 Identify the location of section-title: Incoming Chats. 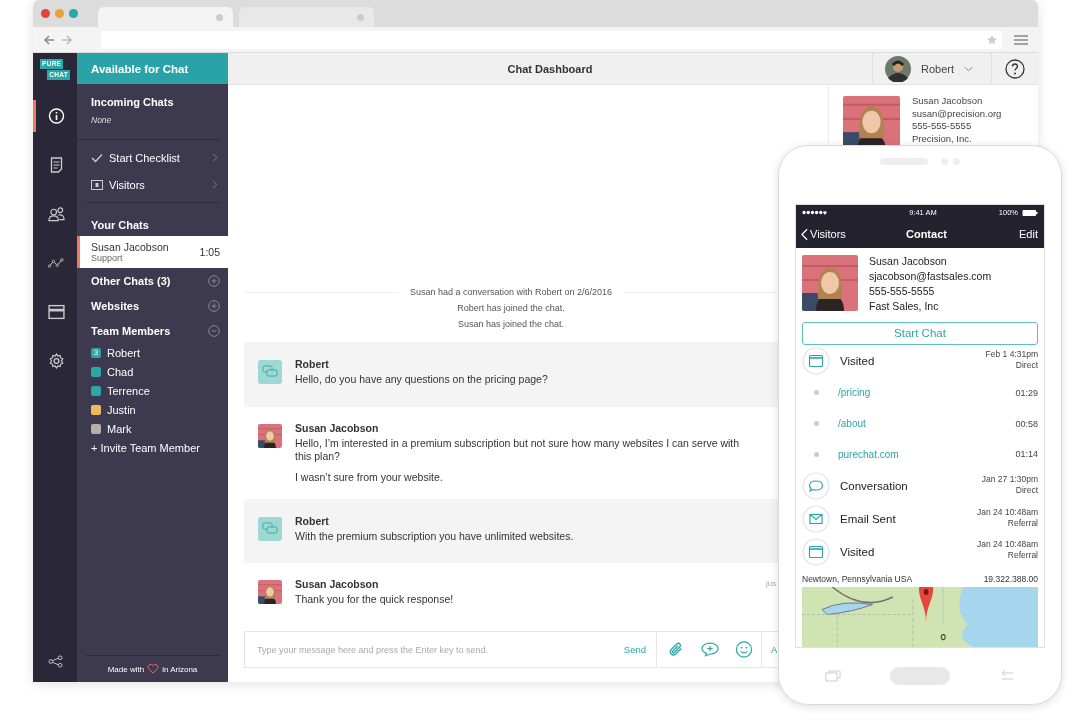
(133, 102).